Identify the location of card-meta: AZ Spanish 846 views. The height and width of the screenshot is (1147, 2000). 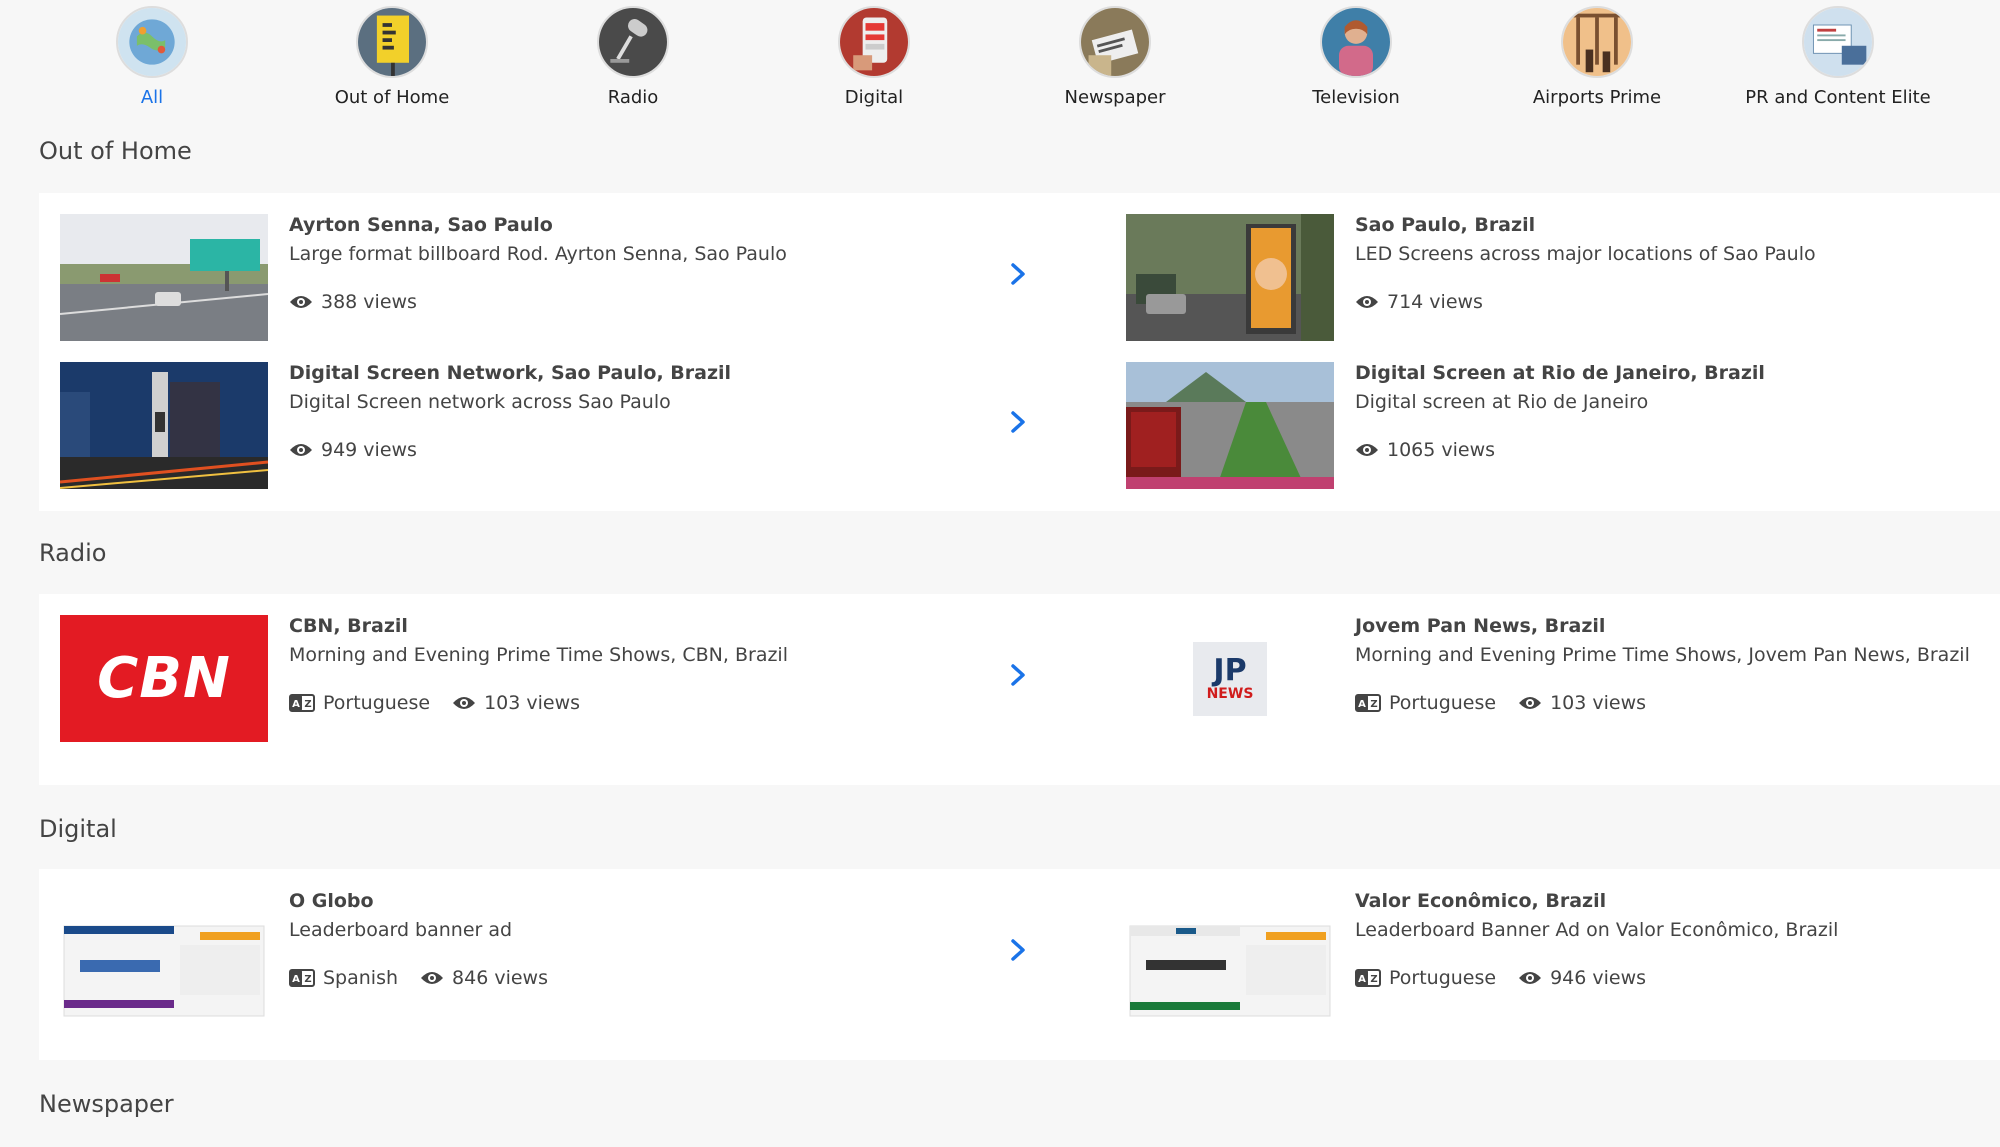
(429, 978).